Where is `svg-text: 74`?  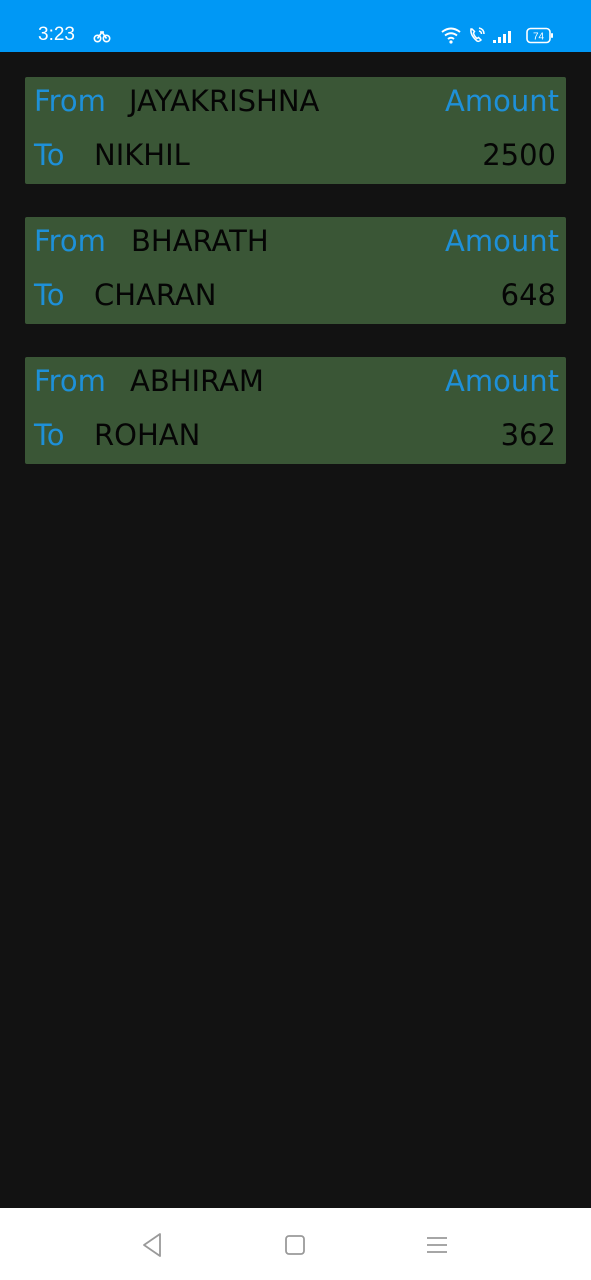
svg-text: 74 is located at coordinates (539, 37).